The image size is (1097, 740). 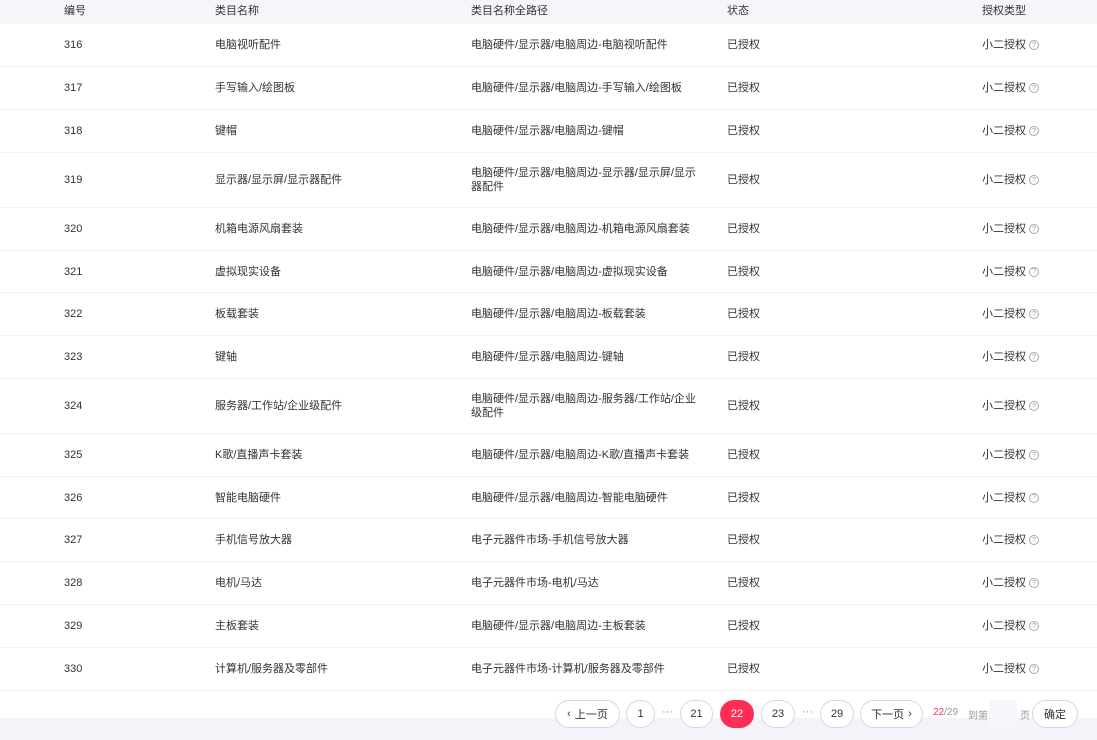 I want to click on category-id-cell: 318, so click(x=73, y=131).